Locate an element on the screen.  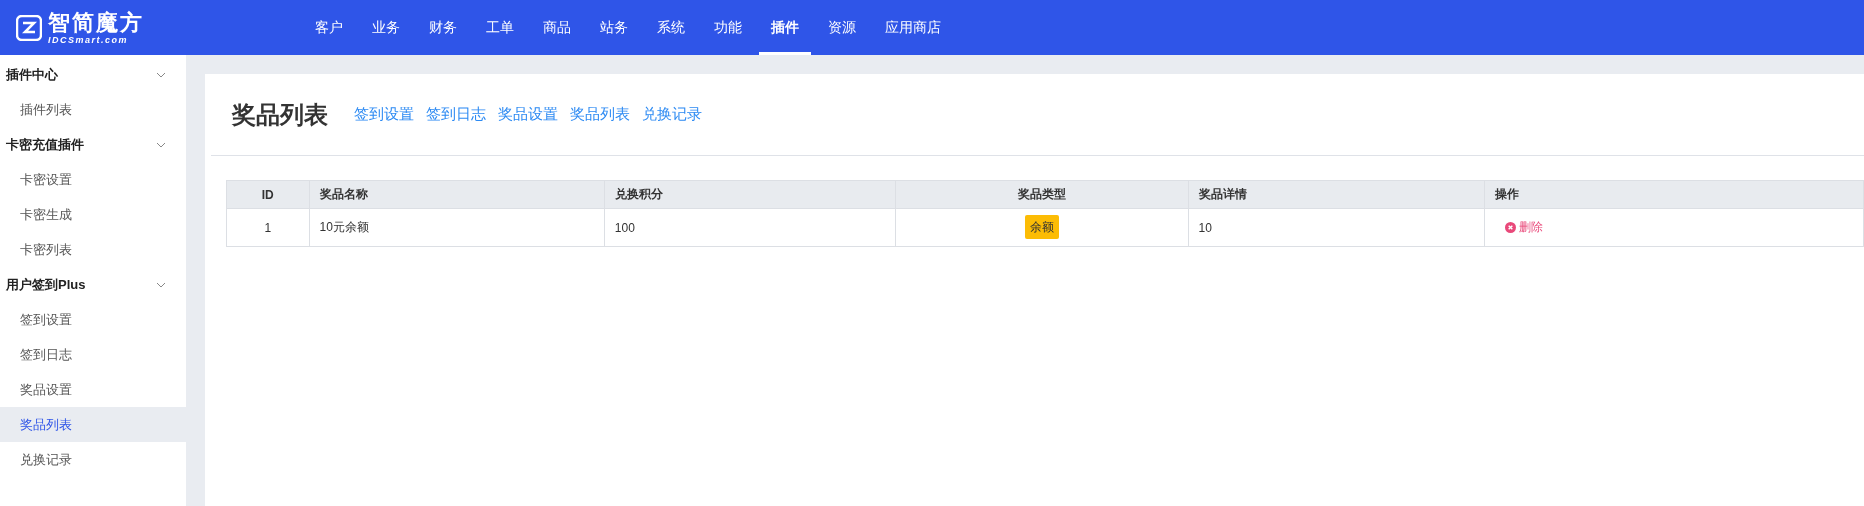
group-title: 卡密充值插件 is located at coordinates (45, 144).